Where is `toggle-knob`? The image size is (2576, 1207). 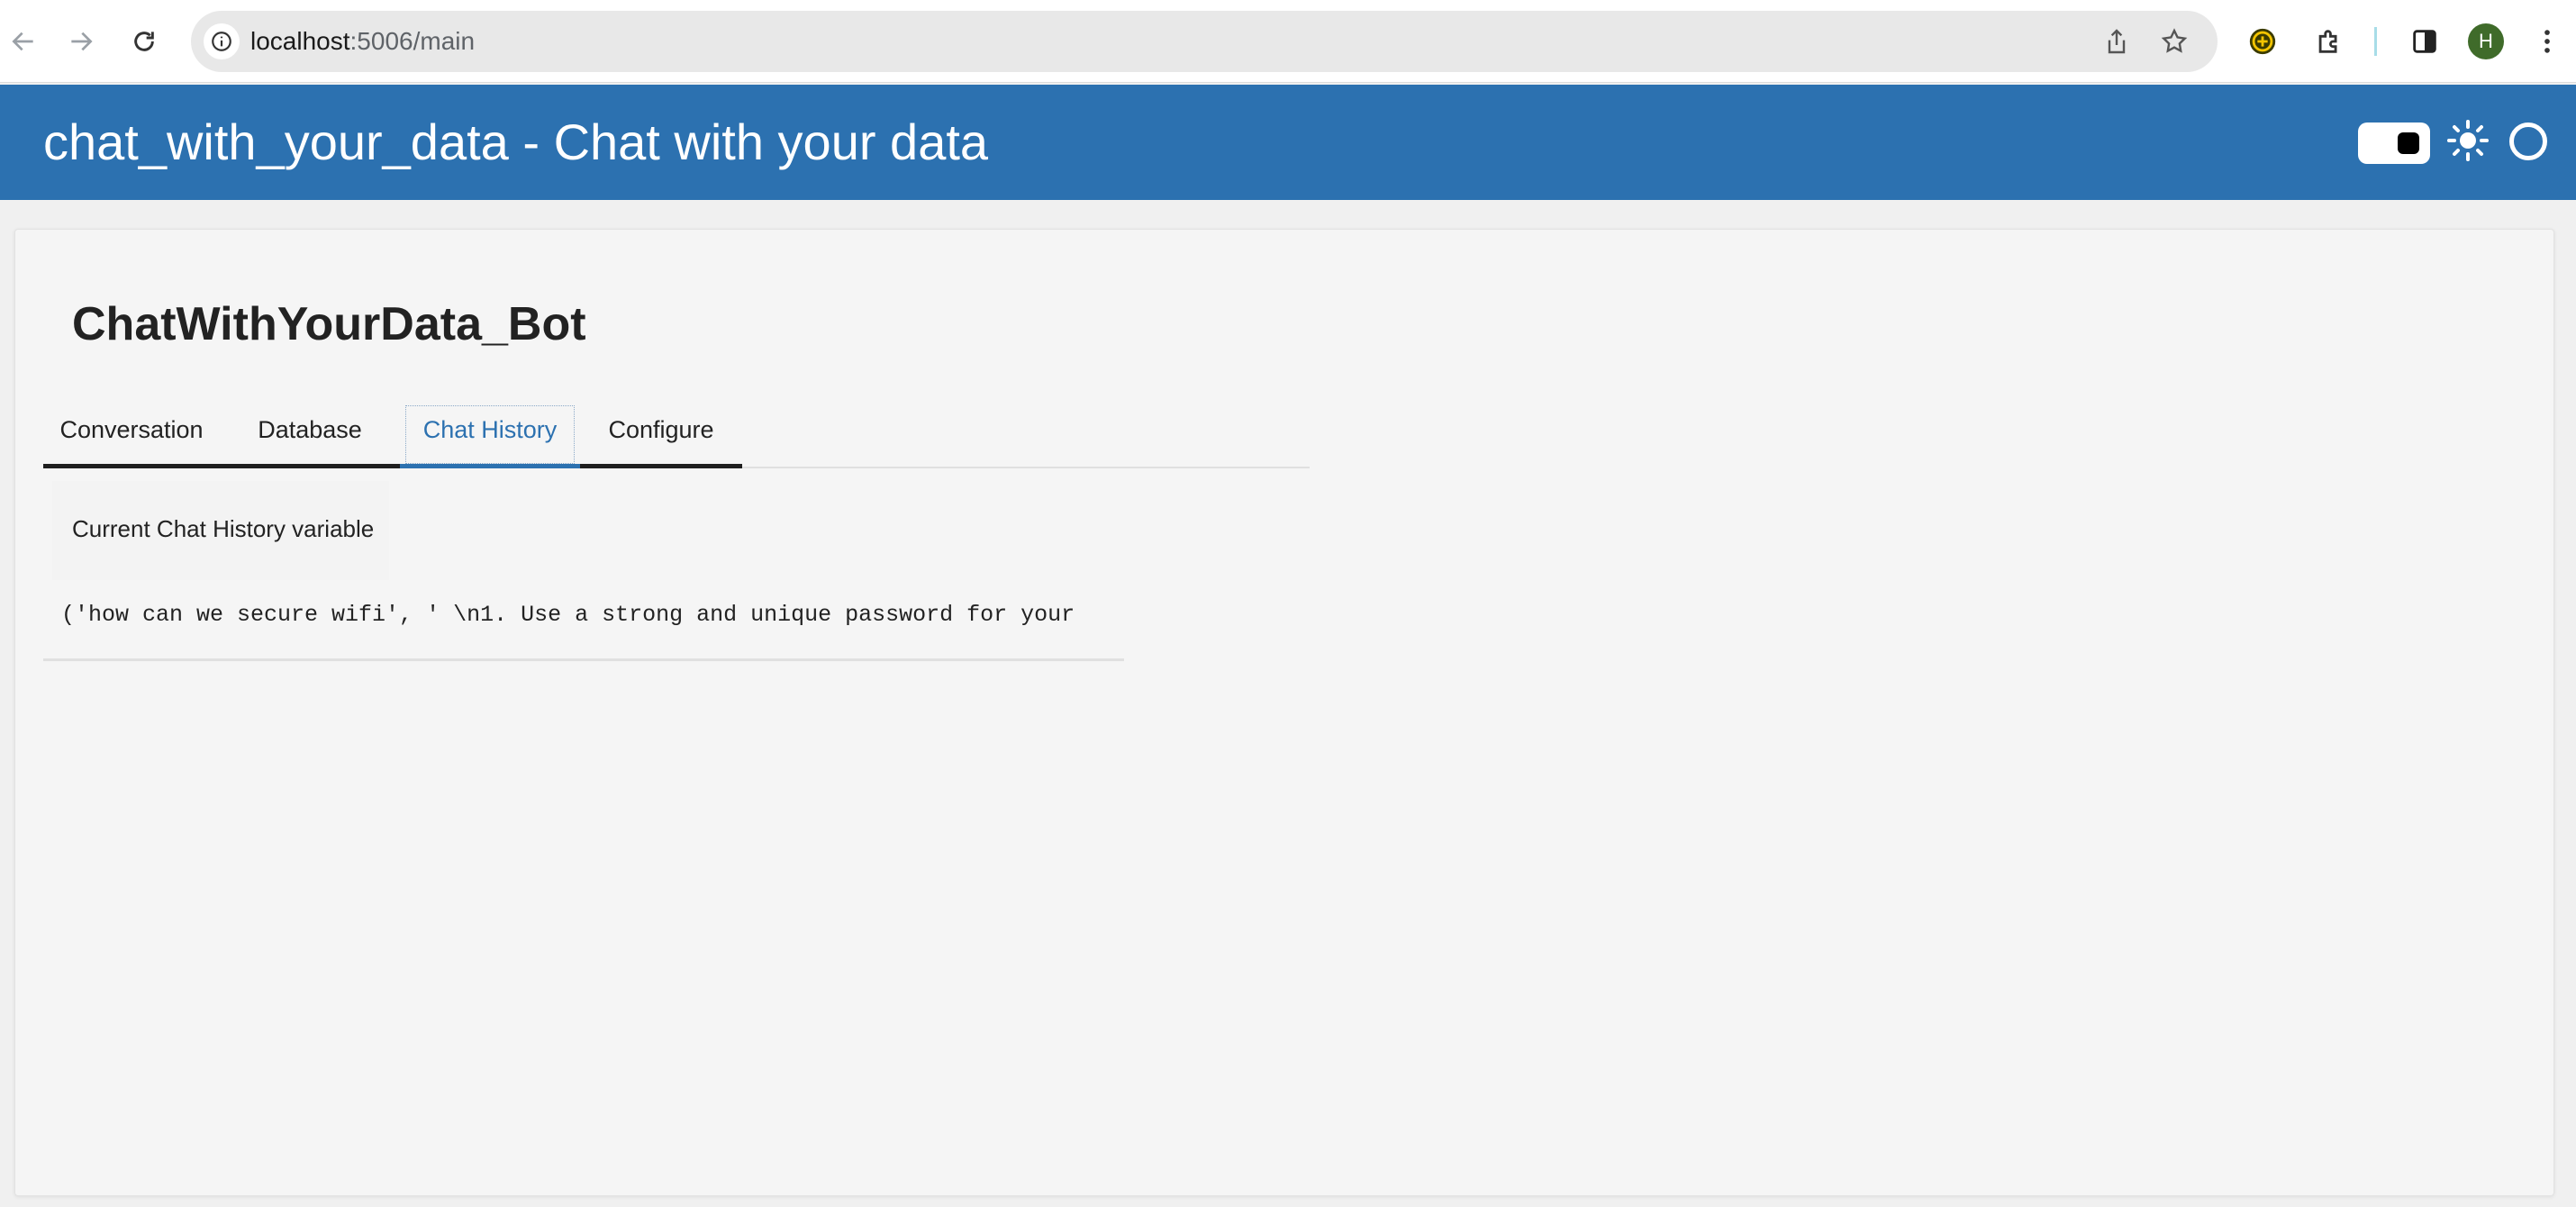 toggle-knob is located at coordinates (2408, 143).